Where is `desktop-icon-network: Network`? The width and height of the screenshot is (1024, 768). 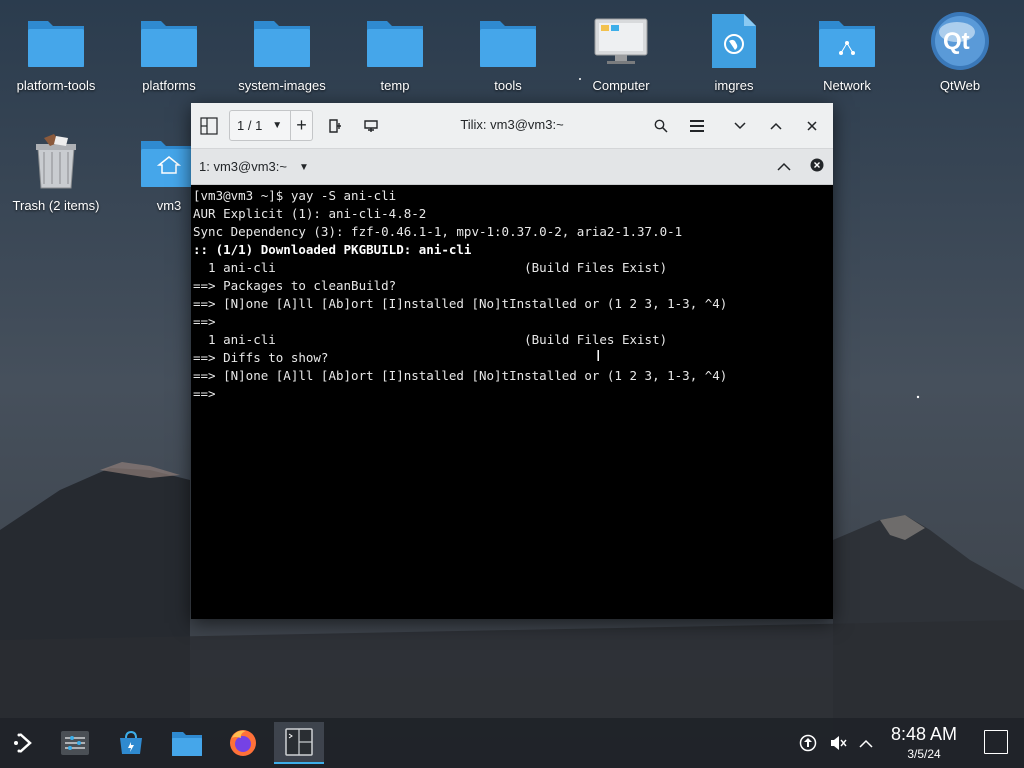 desktop-icon-network: Network is located at coordinates (847, 51).